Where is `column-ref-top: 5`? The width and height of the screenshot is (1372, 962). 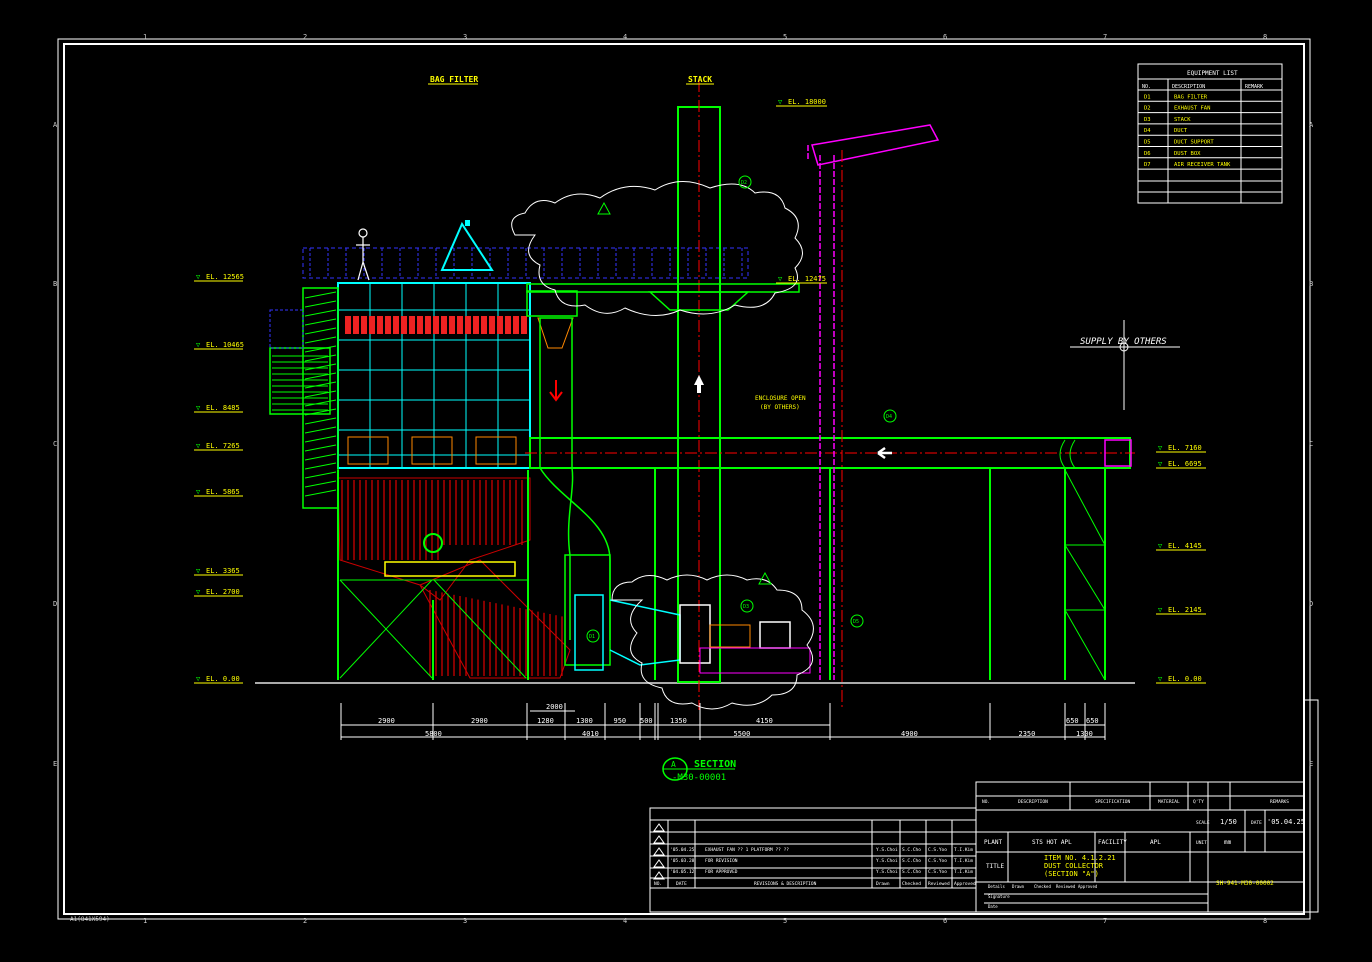 column-ref-top: 5 is located at coordinates (785, 37).